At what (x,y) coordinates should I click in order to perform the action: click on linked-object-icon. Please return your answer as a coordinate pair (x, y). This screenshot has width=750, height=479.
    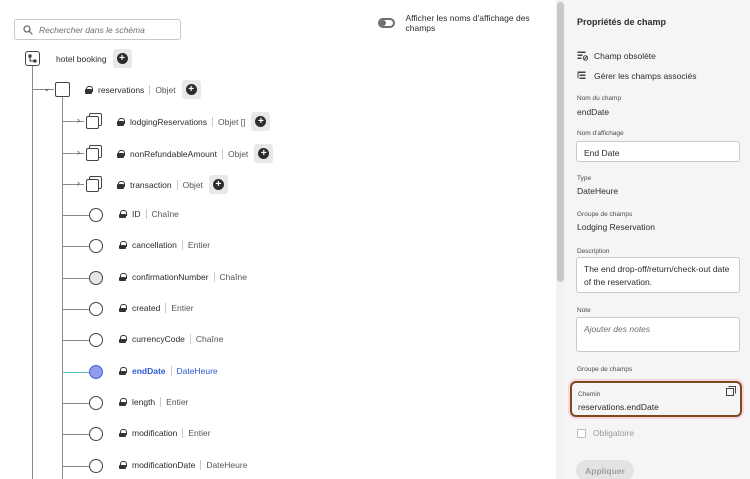
    Looking at the image, I should click on (94, 184).